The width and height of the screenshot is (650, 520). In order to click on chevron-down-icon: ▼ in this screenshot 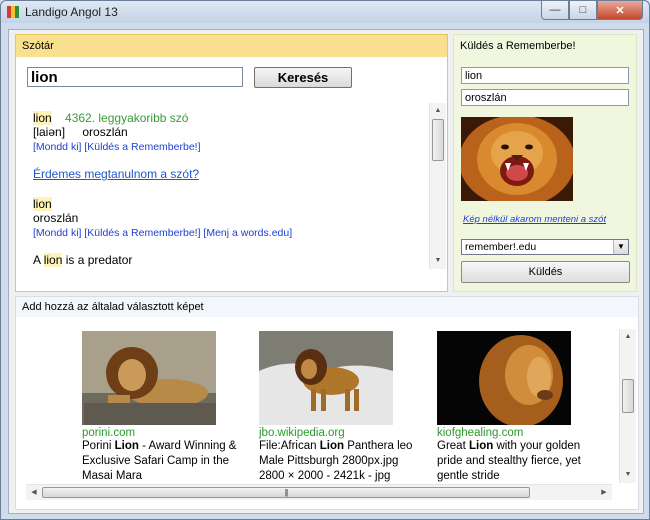, I will do `click(620, 247)`.